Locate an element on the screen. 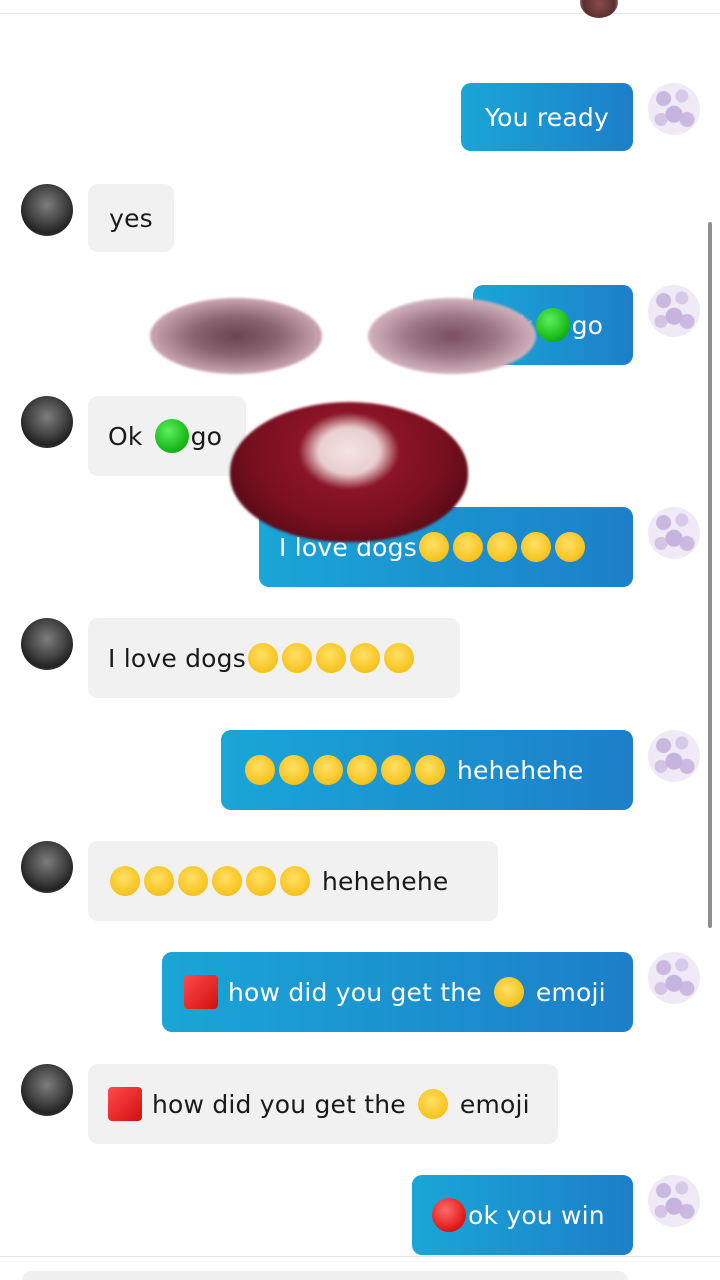 This screenshot has height=1280, width=720. incoming-message: hehehehe is located at coordinates (293, 881).